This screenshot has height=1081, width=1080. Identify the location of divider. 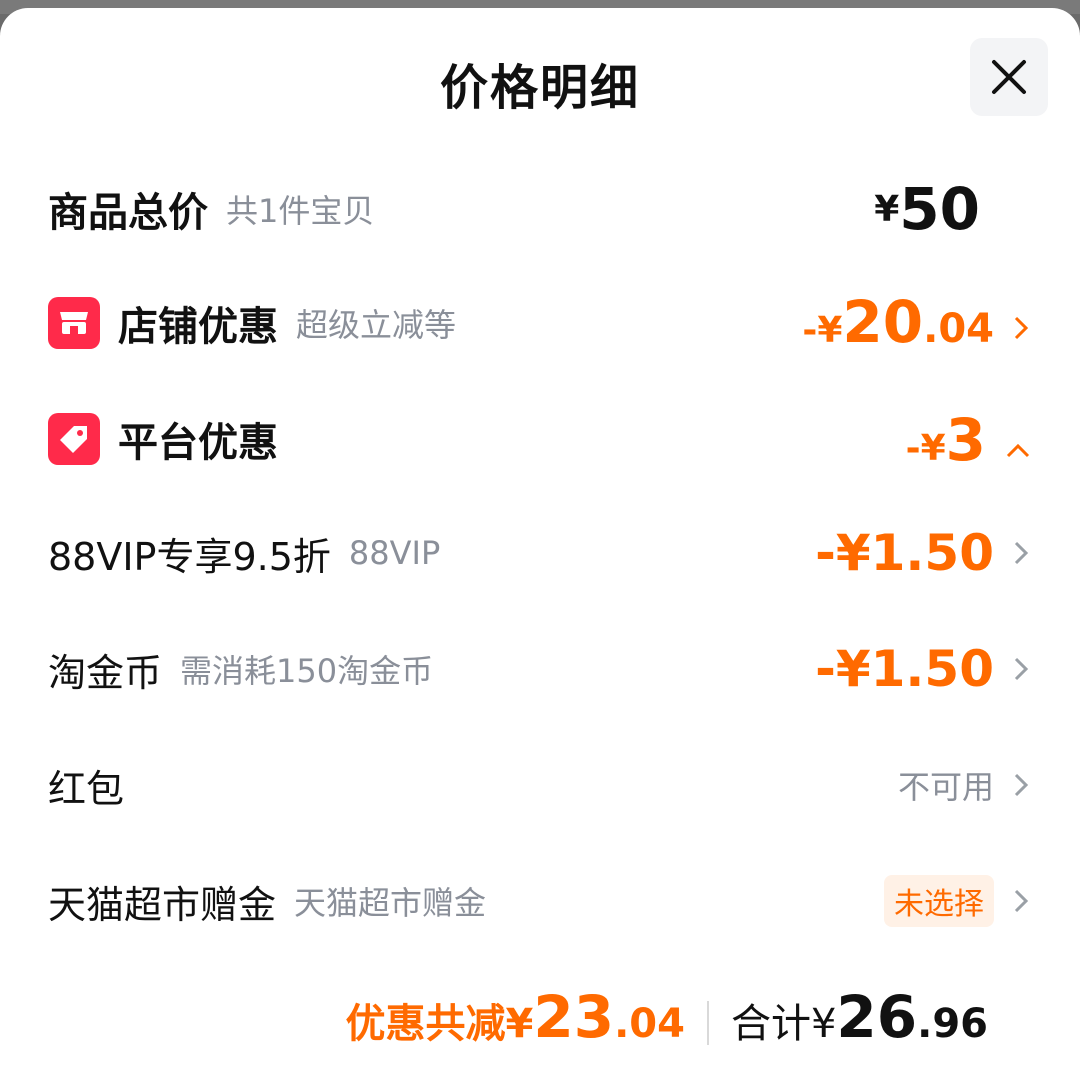
(707, 1023).